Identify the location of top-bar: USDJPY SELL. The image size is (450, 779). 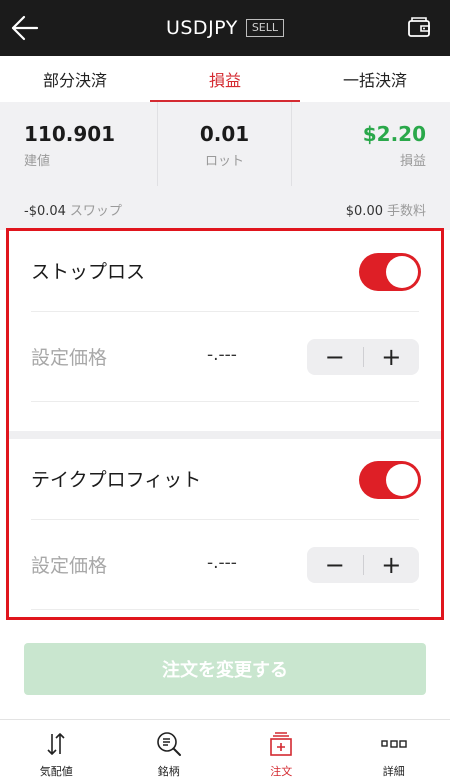
(225, 28).